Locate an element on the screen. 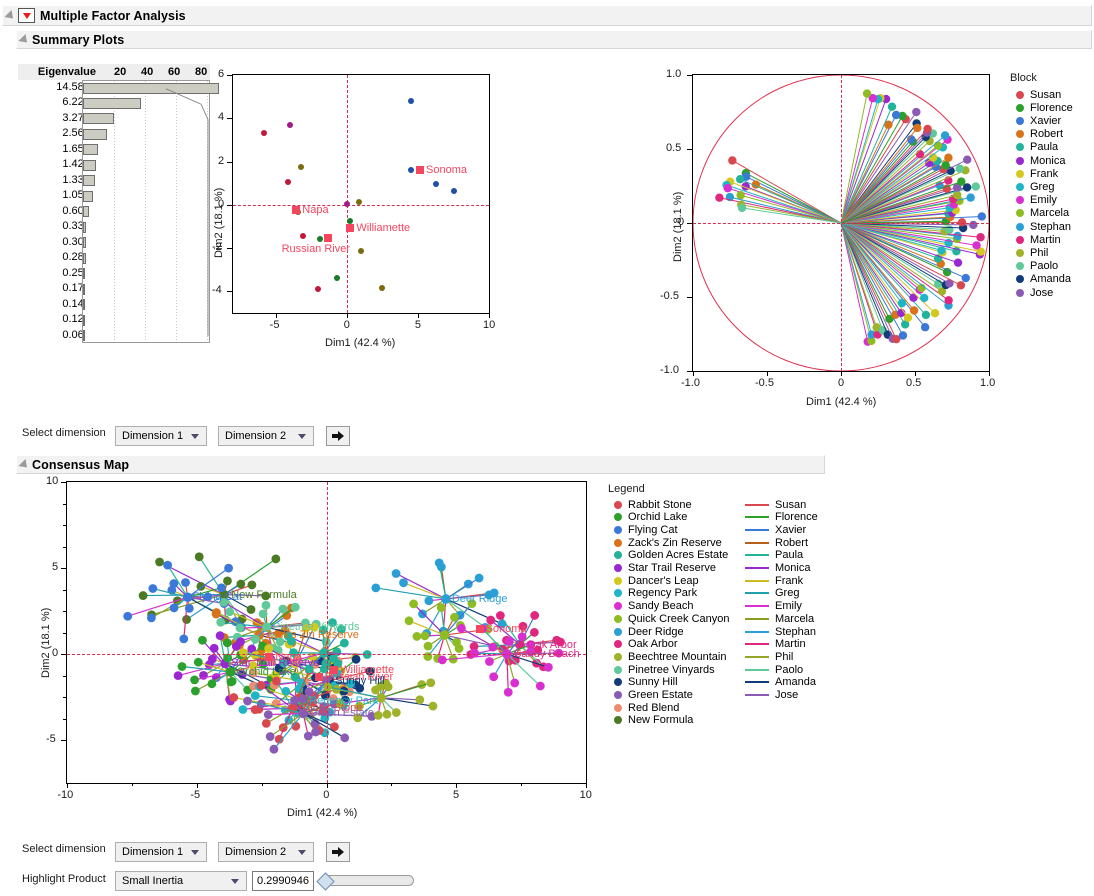  block-legend-item: Greg is located at coordinates (1035, 186).